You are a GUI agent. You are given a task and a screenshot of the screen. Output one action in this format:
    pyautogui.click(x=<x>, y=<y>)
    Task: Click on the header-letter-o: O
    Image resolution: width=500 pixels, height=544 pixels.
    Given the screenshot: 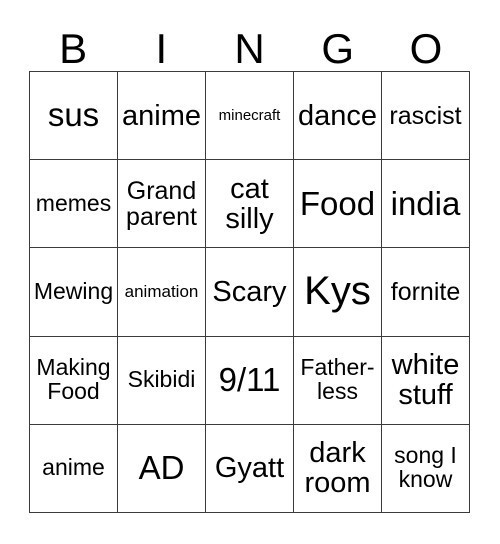 What is the action you would take?
    pyautogui.click(x=426, y=48)
    